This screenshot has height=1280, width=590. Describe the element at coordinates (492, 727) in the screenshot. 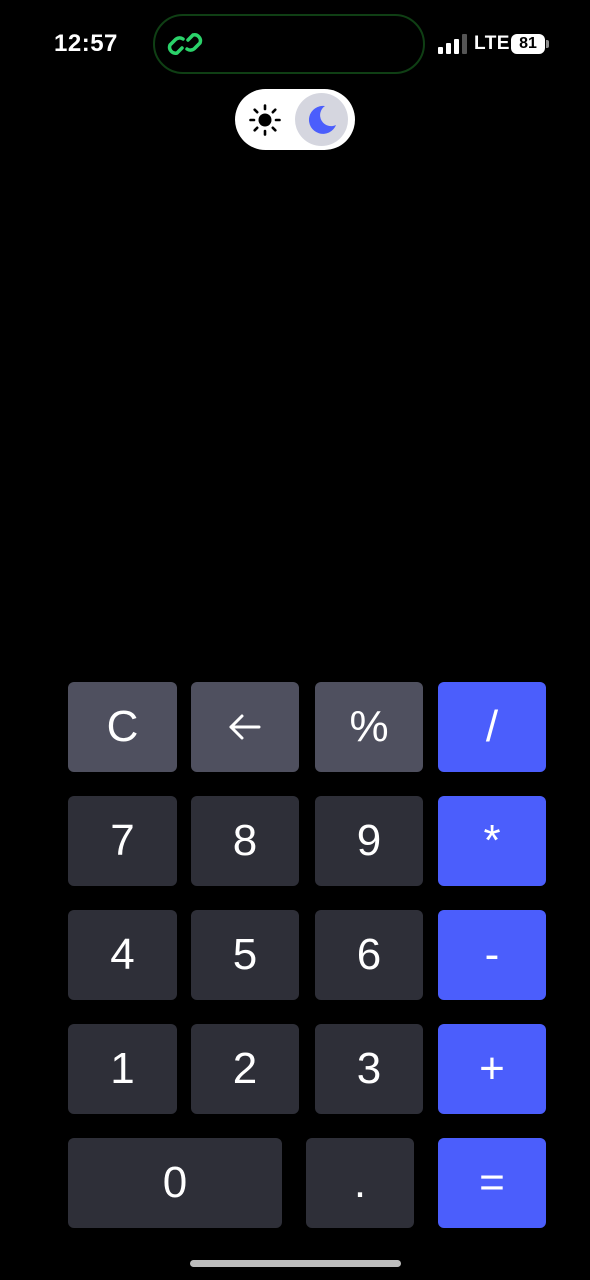

I see `divide-button: /` at that location.